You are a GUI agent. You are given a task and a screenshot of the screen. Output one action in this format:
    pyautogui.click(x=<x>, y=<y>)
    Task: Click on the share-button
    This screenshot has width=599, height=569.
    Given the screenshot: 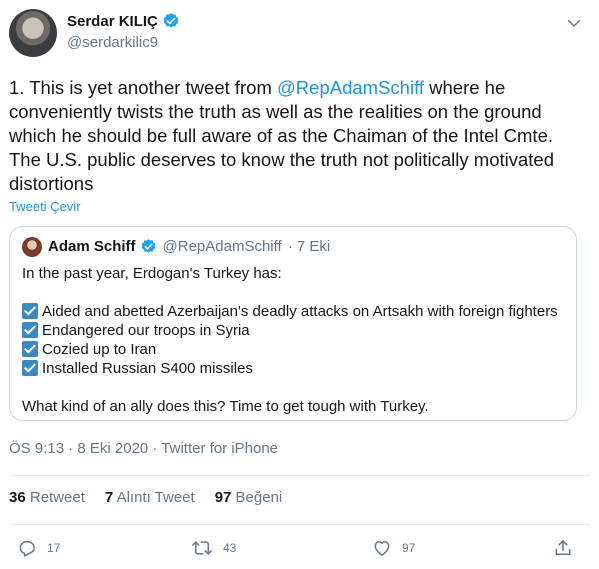 What is the action you would take?
    pyautogui.click(x=563, y=548)
    